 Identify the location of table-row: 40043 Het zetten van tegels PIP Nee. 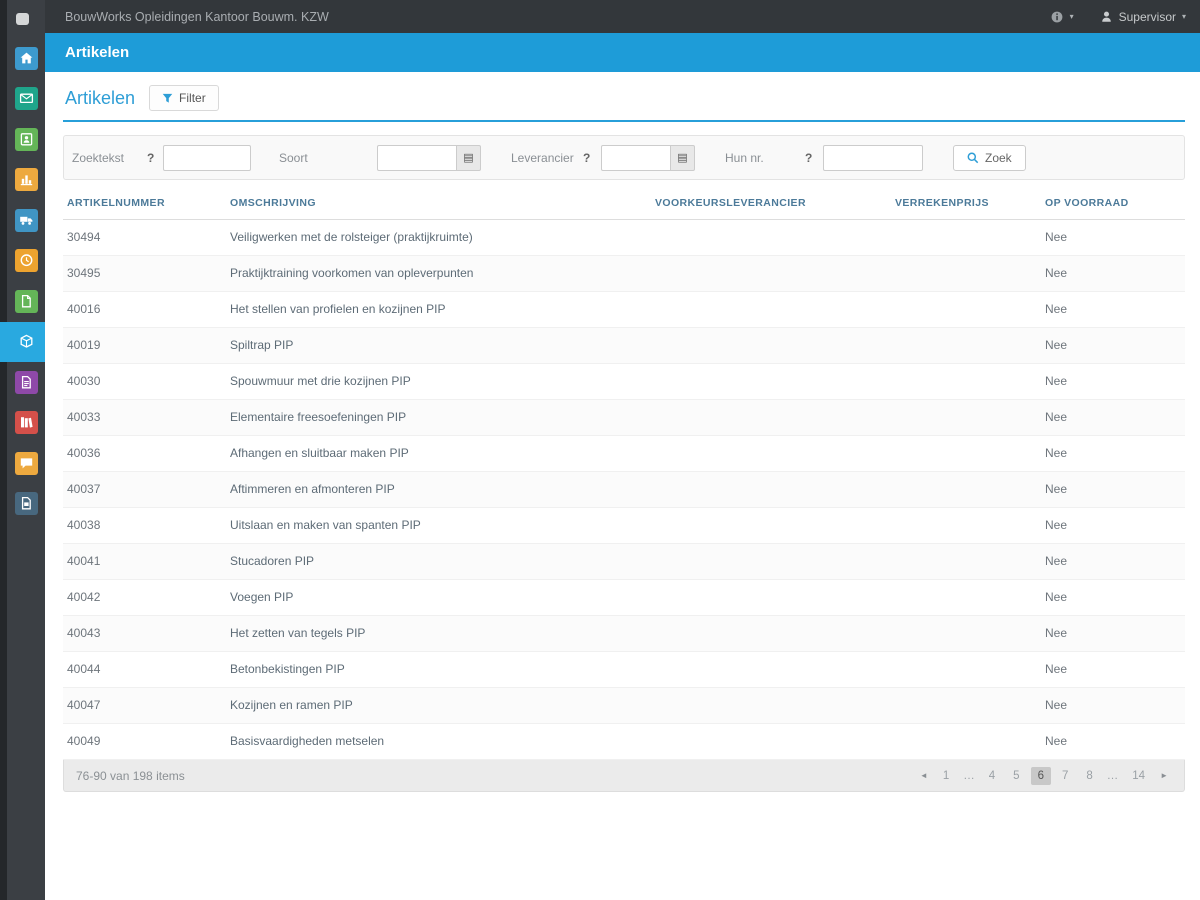
(624, 633).